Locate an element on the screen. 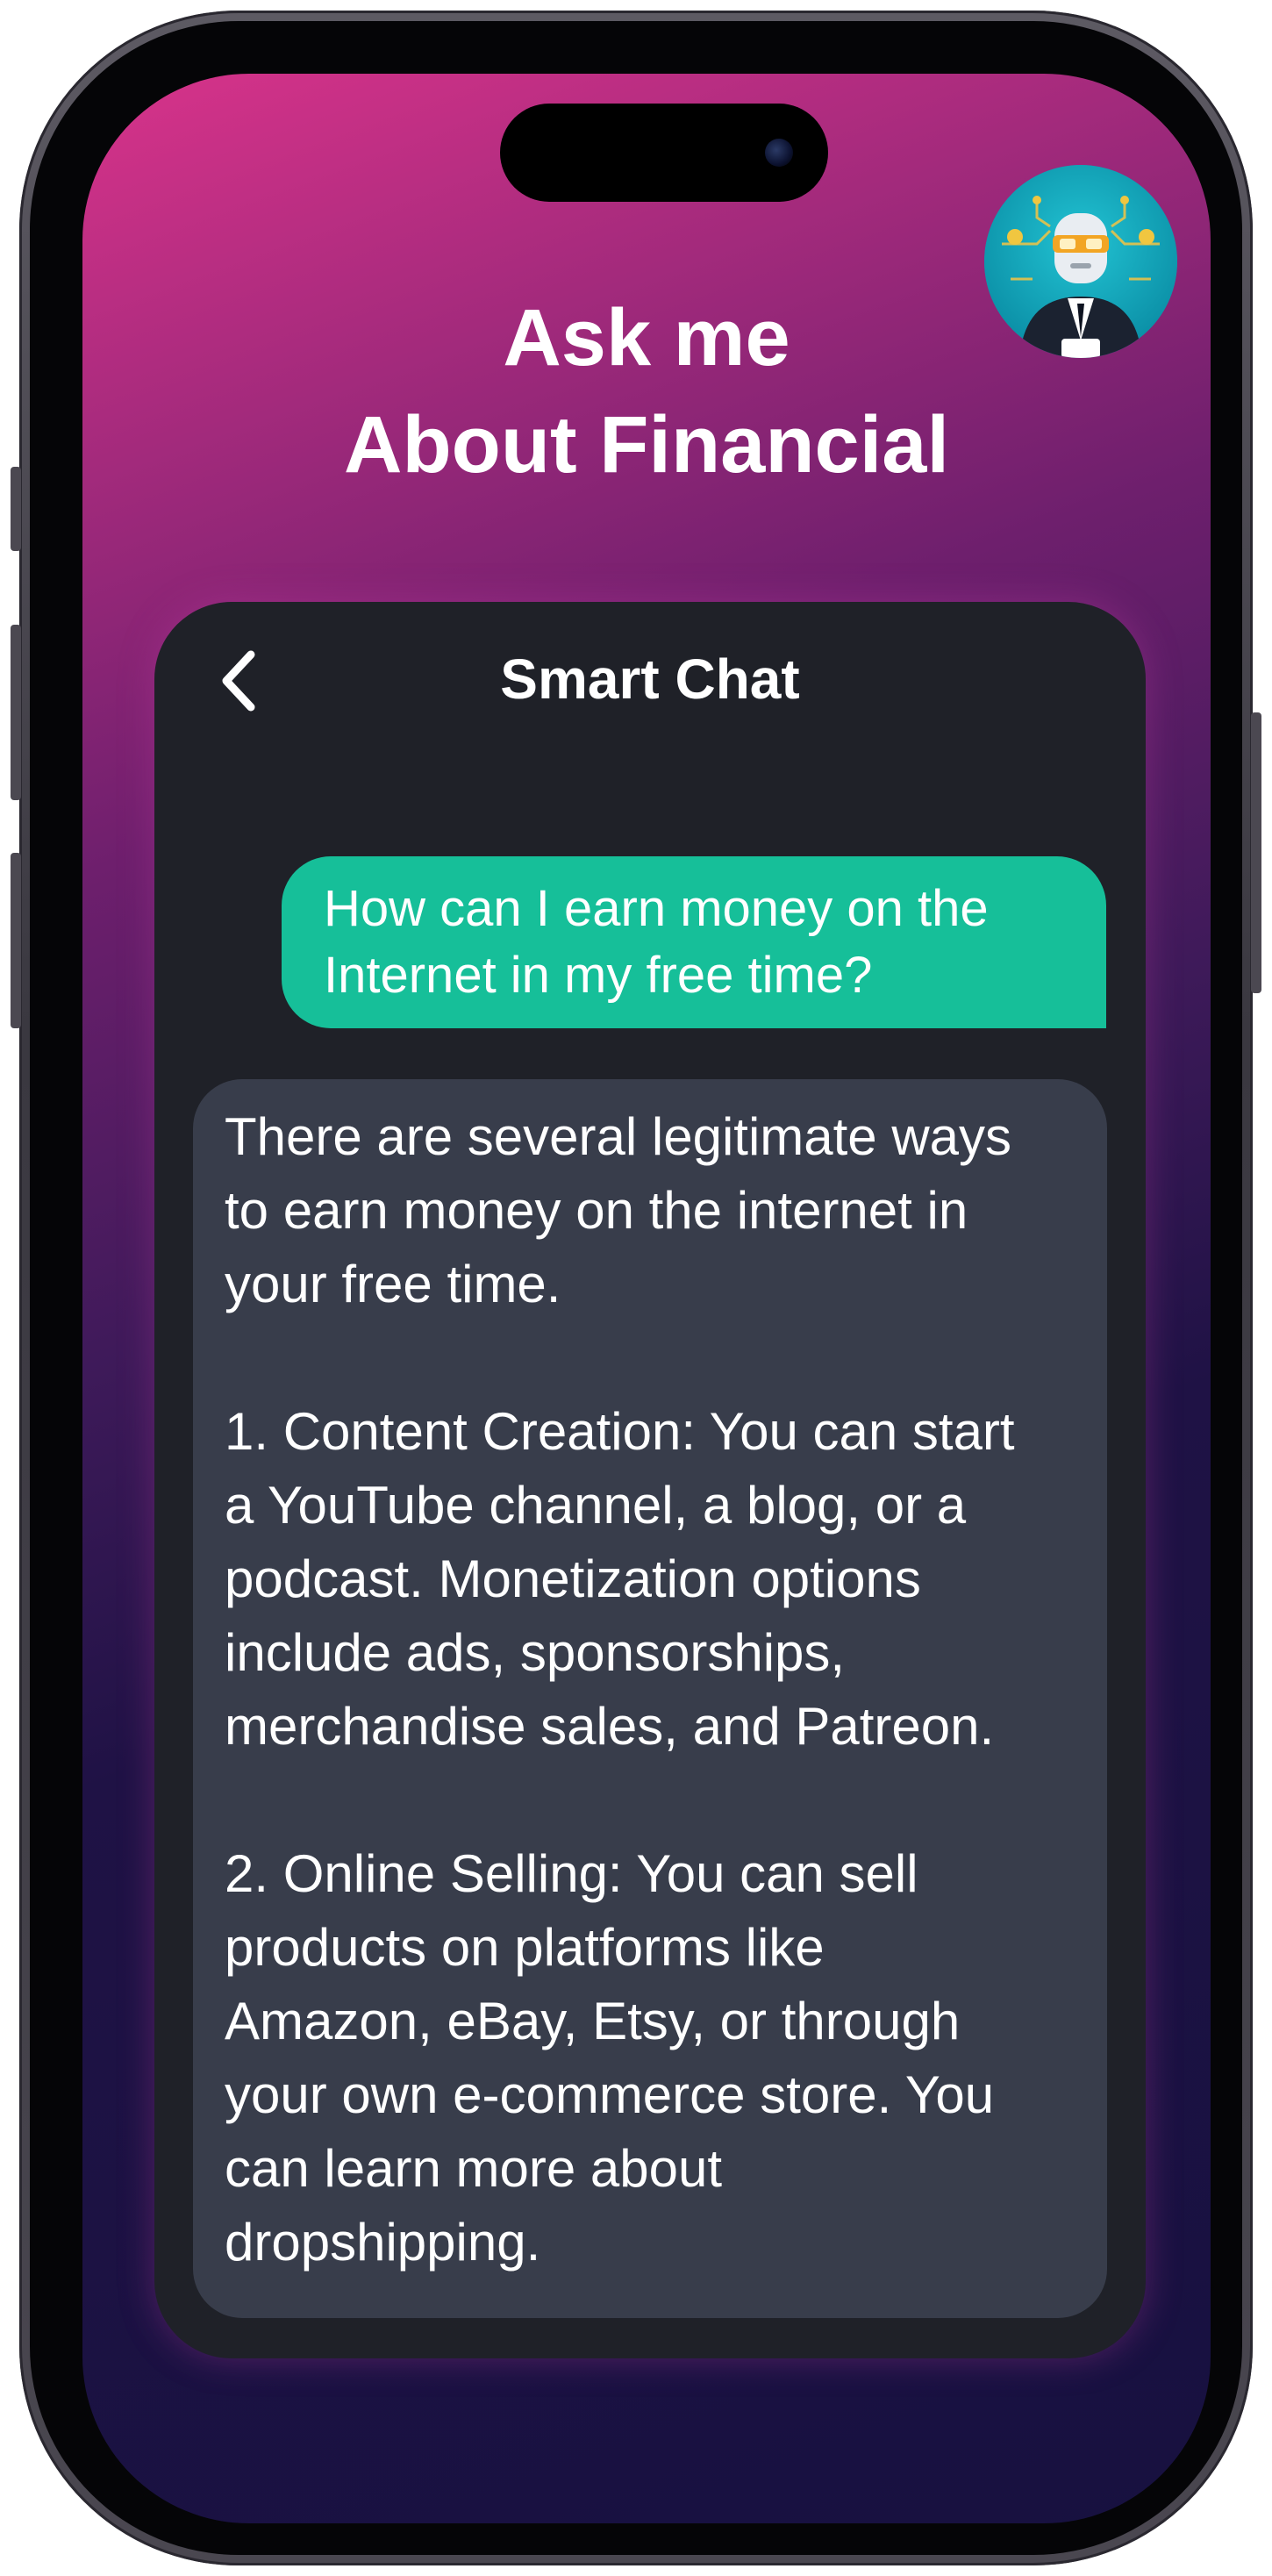 Image resolution: width=1272 pixels, height=2576 pixels. power-button is located at coordinates (1256, 852).